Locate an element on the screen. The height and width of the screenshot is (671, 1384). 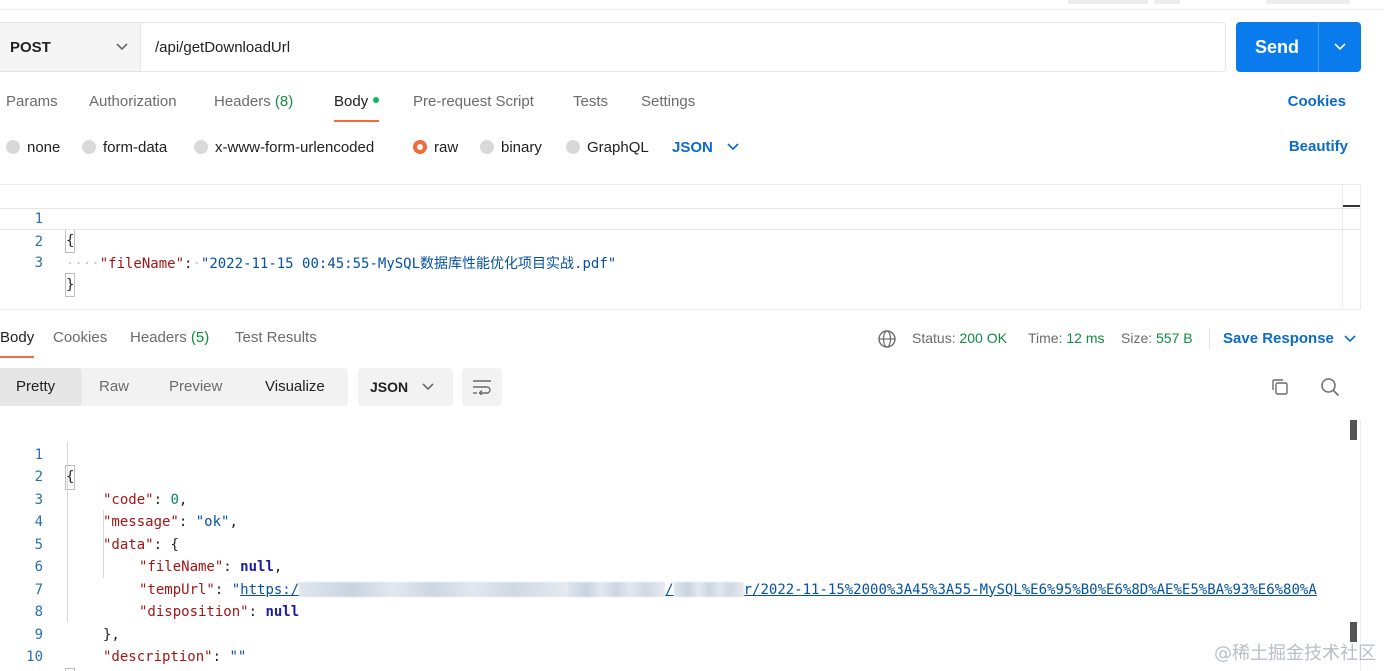
view-raw: Raw is located at coordinates (114, 387).